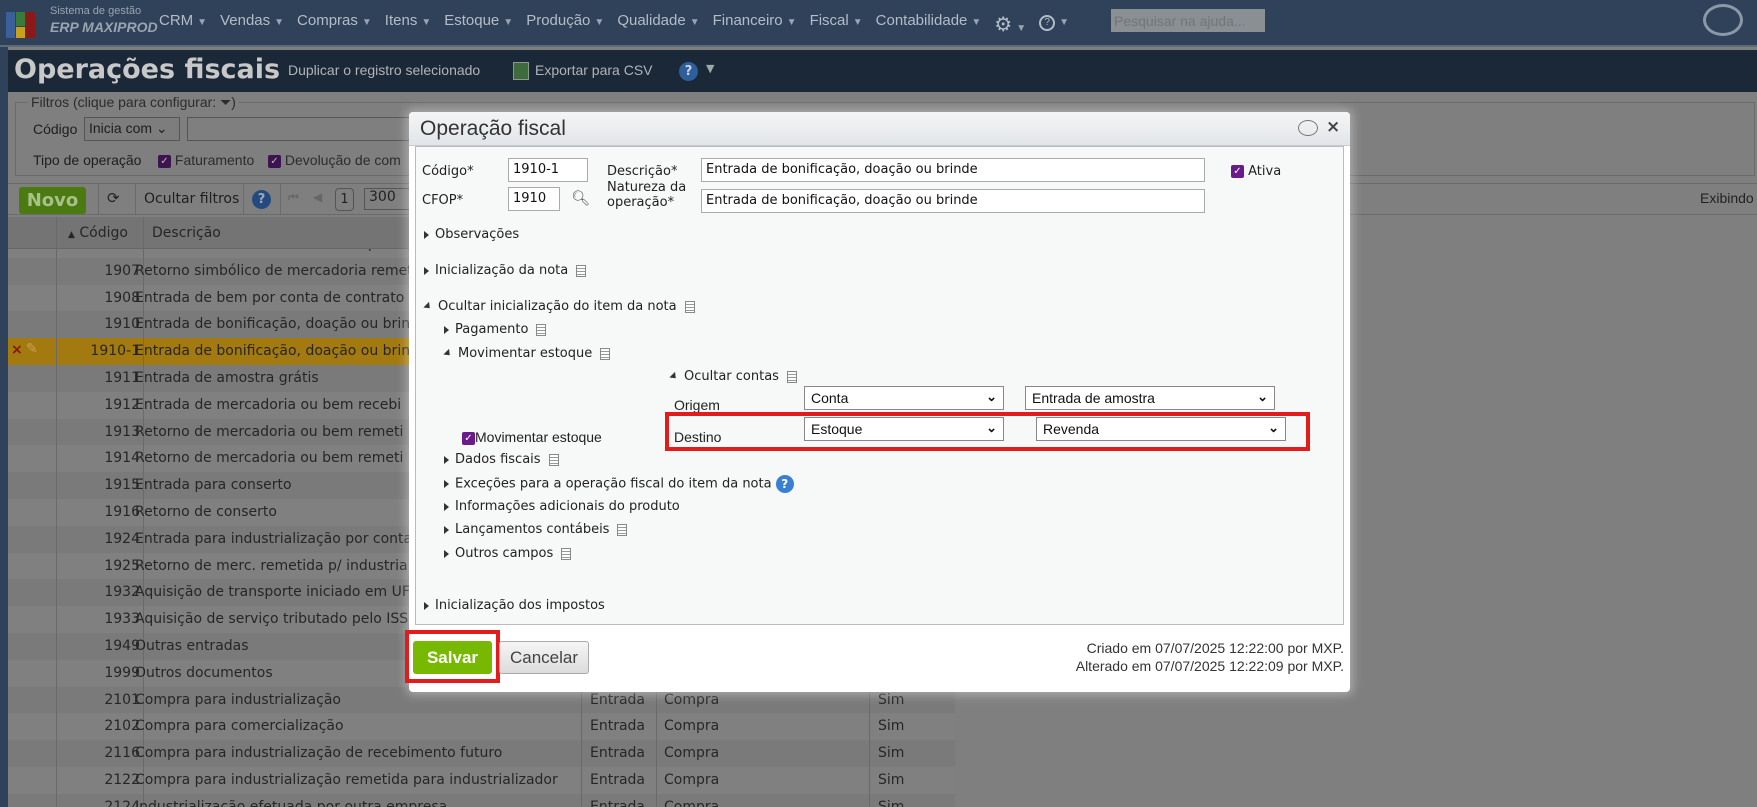 The image size is (1757, 807). What do you see at coordinates (1150, 398) in the screenshot?
I see `origem-value-select: Entrada de amostra ⌄` at bounding box center [1150, 398].